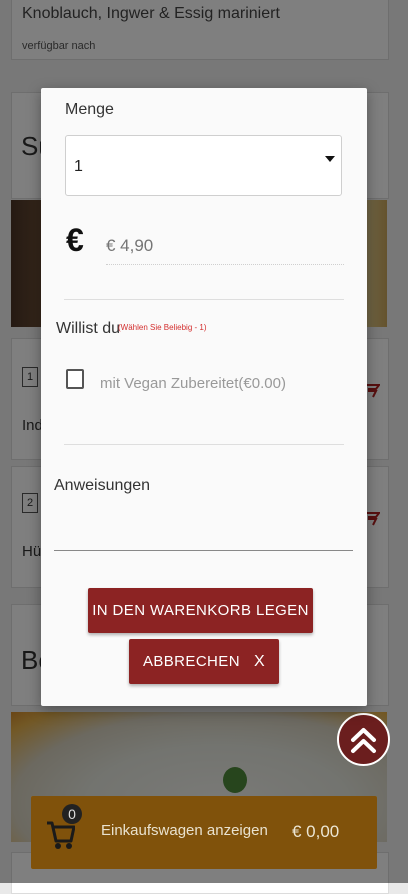  What do you see at coordinates (89, 109) in the screenshot?
I see `quantity-label: Menge` at bounding box center [89, 109].